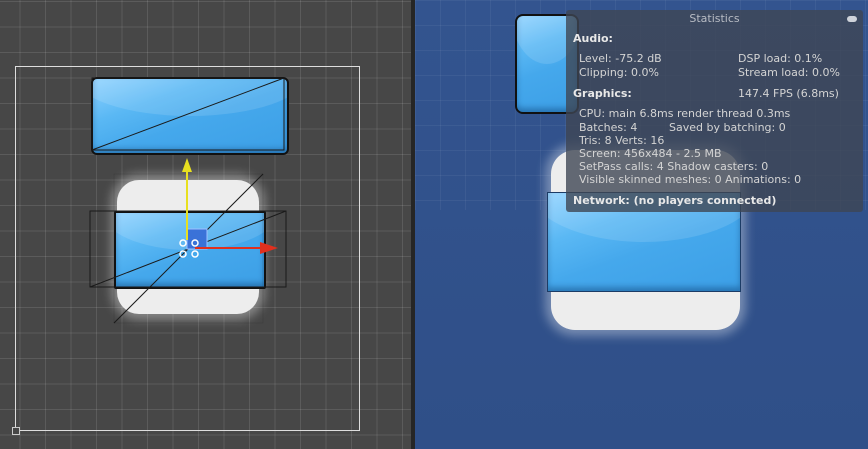 The height and width of the screenshot is (449, 868). I want to click on graphics-tris-verts: Tris: 8 Verts: 16, so click(622, 140).